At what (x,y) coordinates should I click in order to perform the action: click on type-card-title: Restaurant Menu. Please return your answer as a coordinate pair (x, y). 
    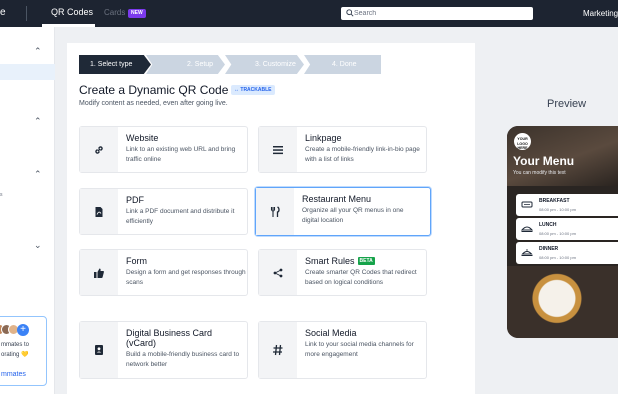
    Looking at the image, I should click on (337, 199).